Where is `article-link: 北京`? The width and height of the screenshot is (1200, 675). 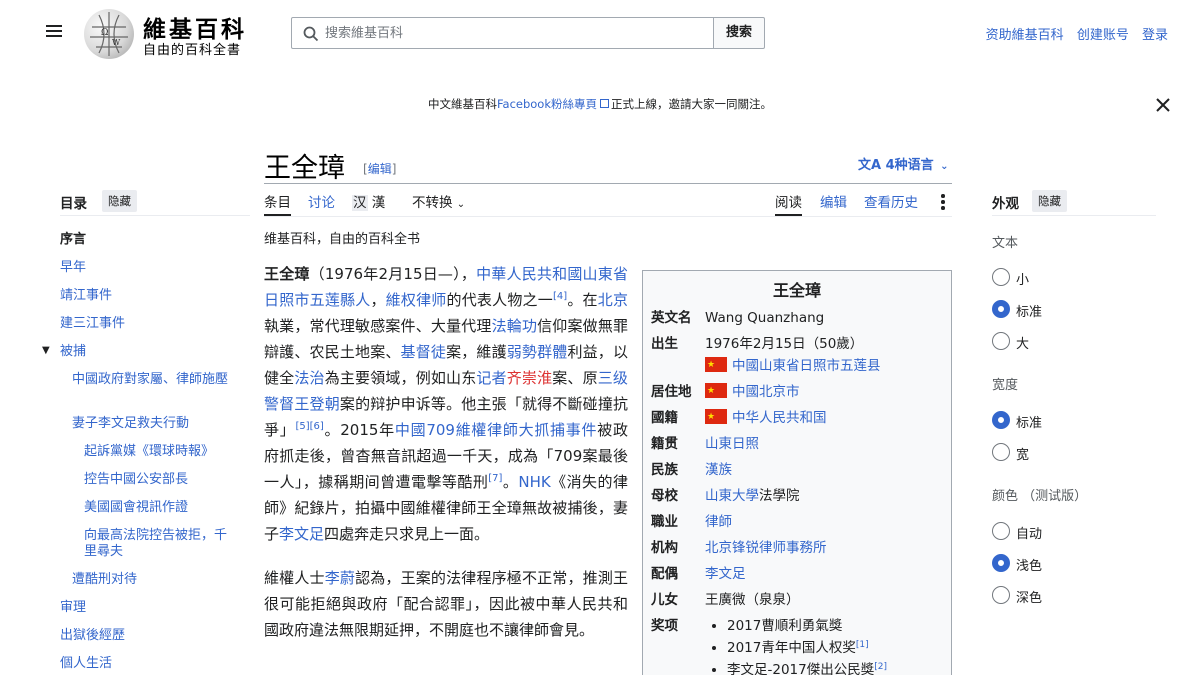
article-link: 北京 is located at coordinates (613, 300).